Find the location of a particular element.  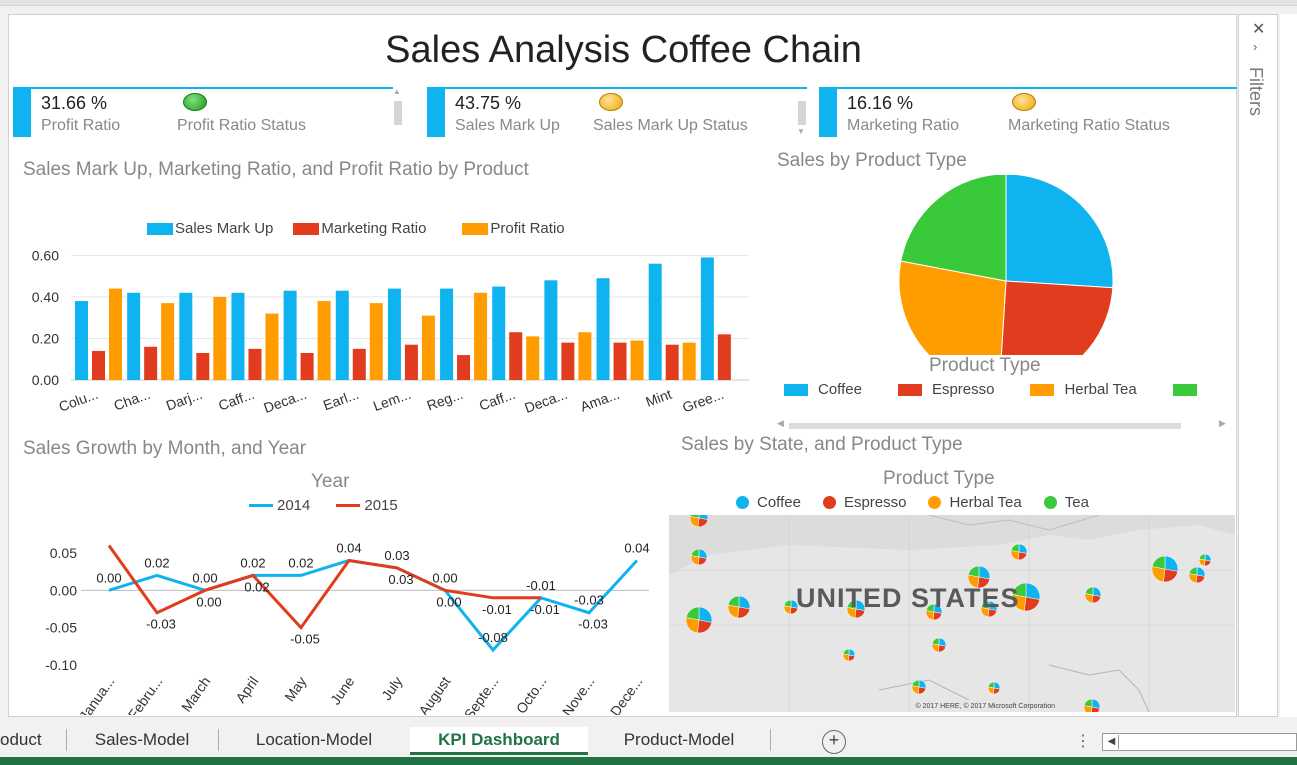

chevron-right-icon: › is located at coordinates (1255, 46).